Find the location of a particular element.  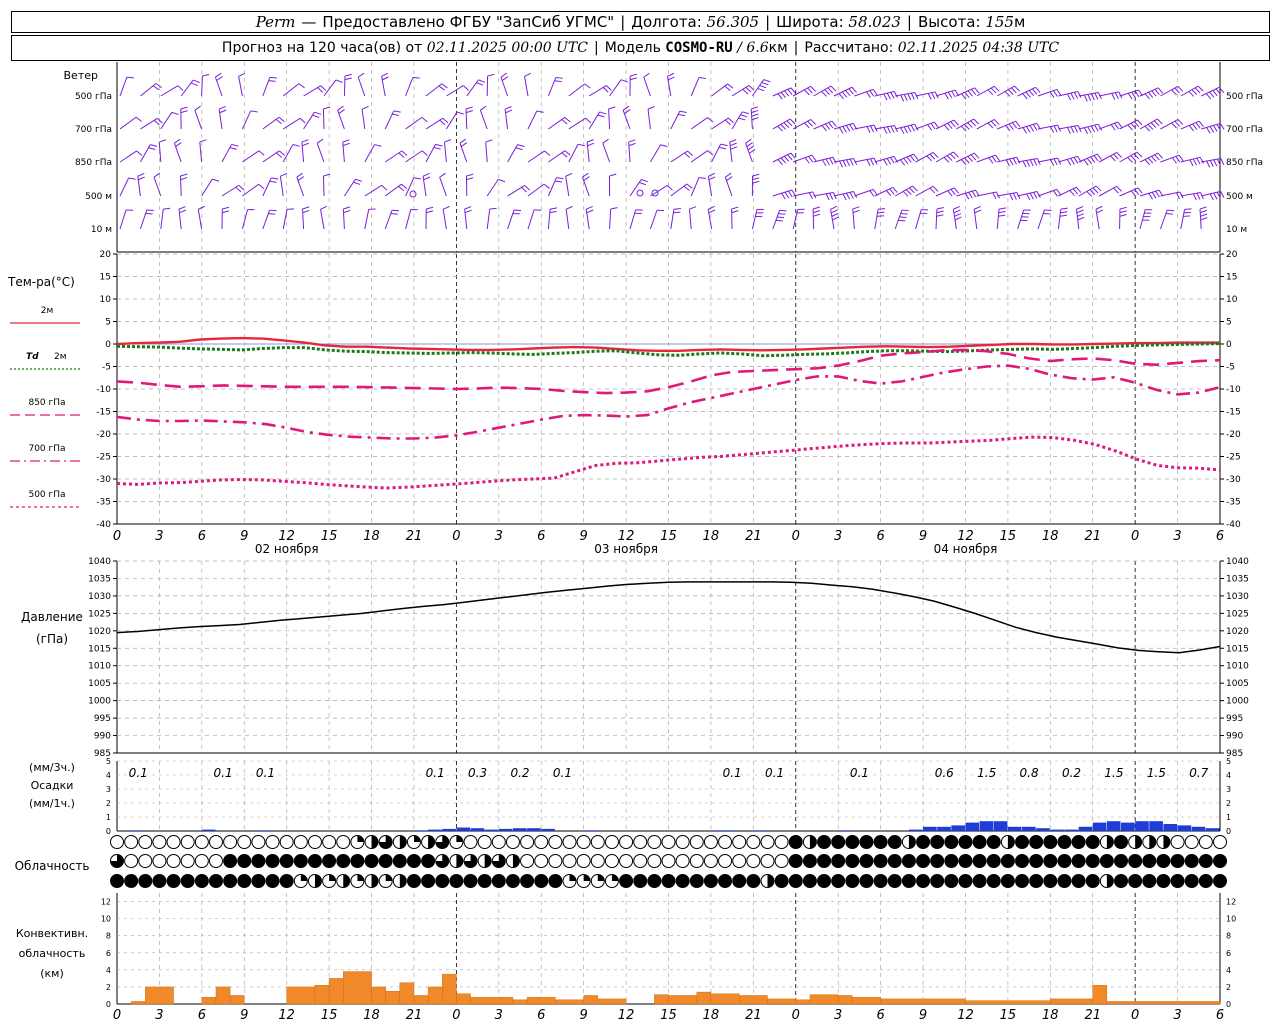

precip-3h-sum-label: 0.1 is located at coordinates (562, 773).